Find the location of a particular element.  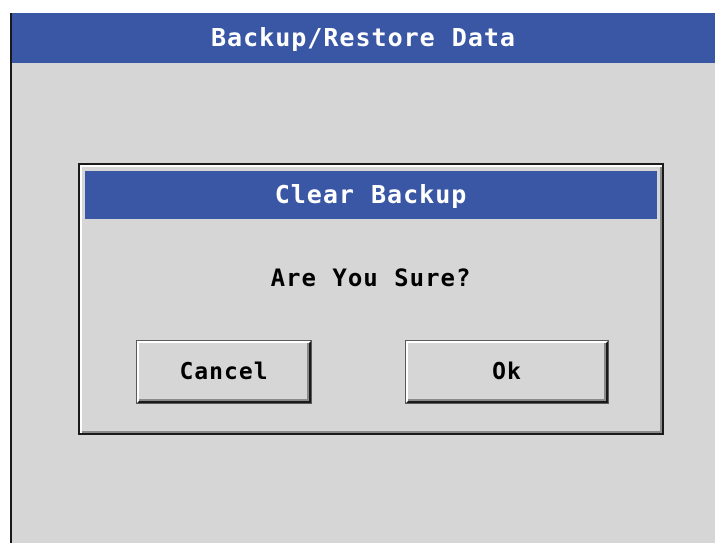

dialog-message: Are You Sure? is located at coordinates (371, 278).